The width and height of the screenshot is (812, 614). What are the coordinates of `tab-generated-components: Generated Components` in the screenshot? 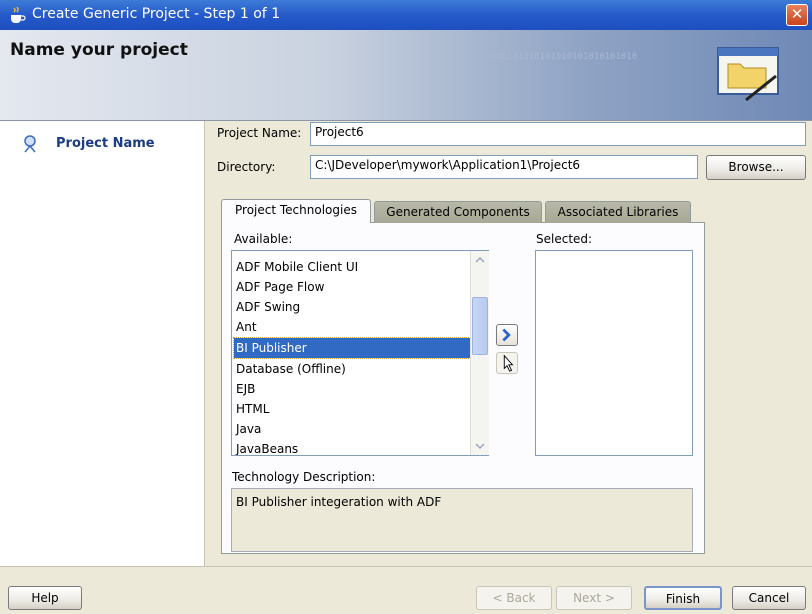 It's located at (458, 212).